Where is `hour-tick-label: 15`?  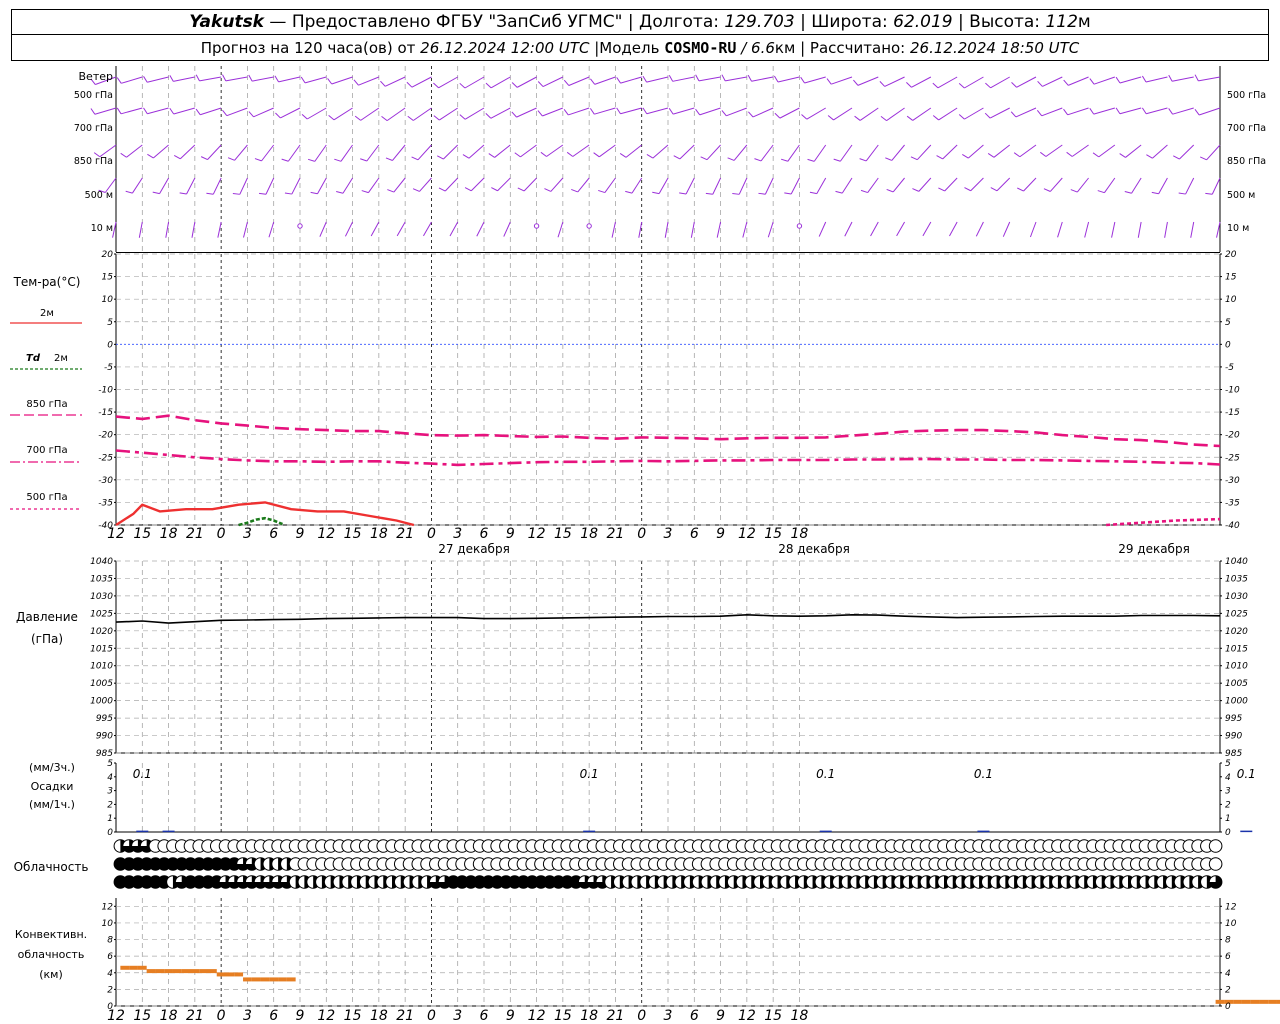 hour-tick-label: 15 is located at coordinates (563, 1016).